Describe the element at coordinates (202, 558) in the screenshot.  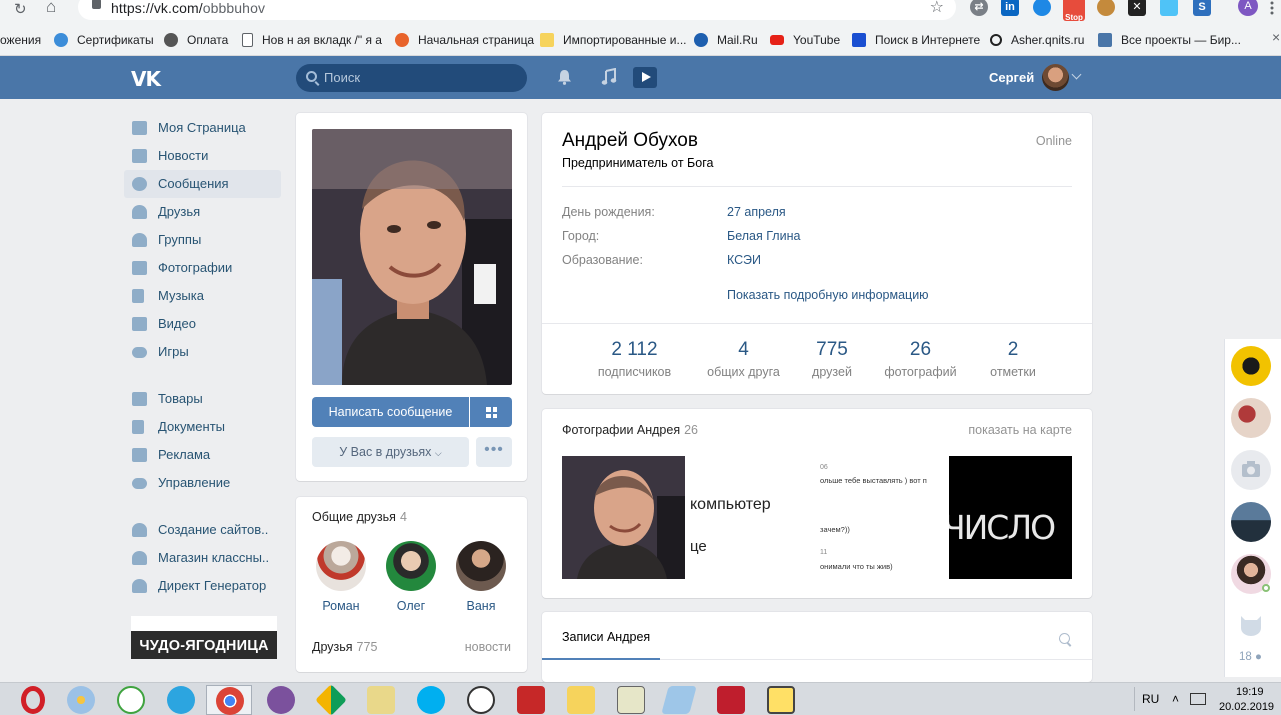
I see `nav-app-shop: Магазин классны..` at that location.